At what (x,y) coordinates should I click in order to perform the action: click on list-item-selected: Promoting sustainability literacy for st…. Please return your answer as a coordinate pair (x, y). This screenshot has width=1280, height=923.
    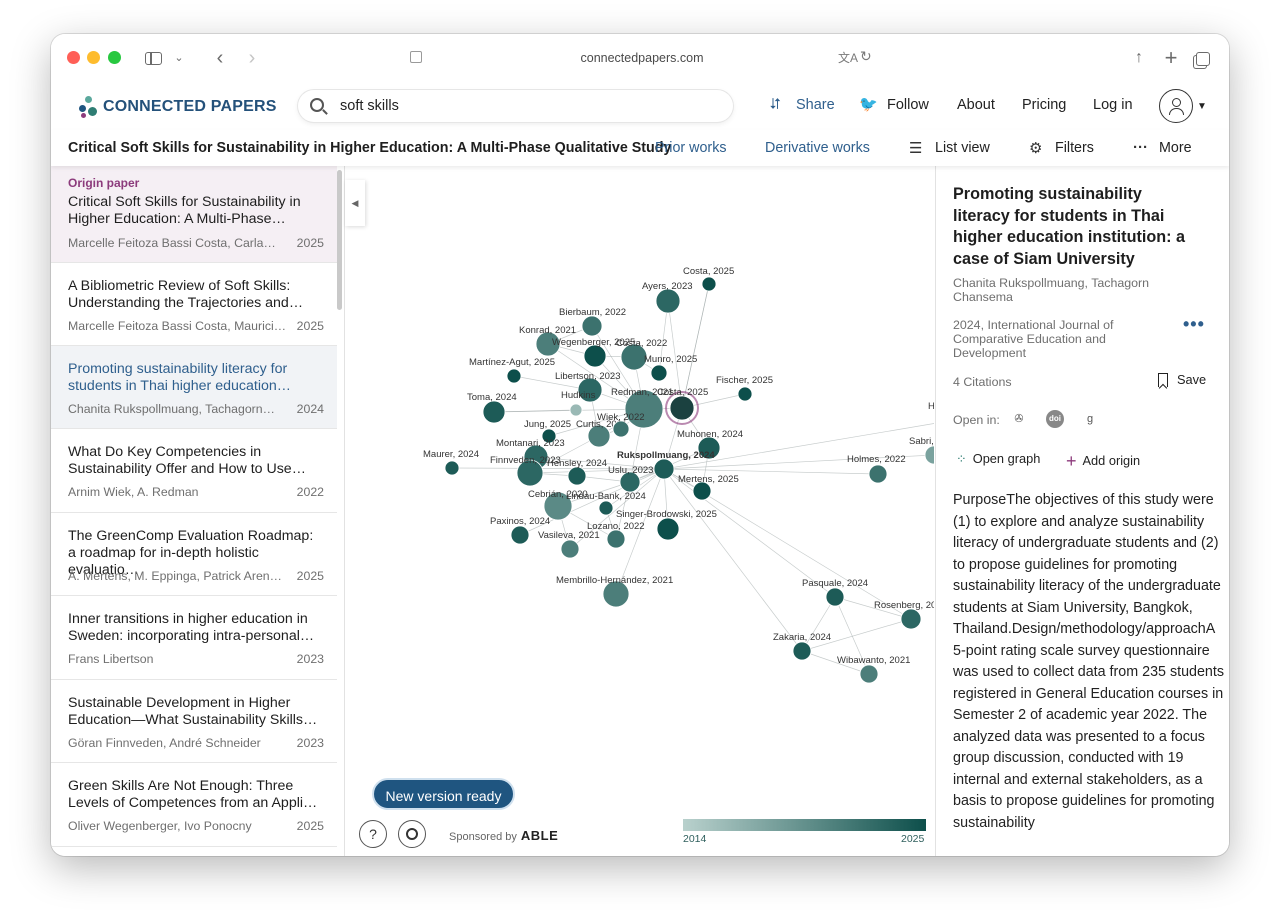
    Looking at the image, I should click on (194, 387).